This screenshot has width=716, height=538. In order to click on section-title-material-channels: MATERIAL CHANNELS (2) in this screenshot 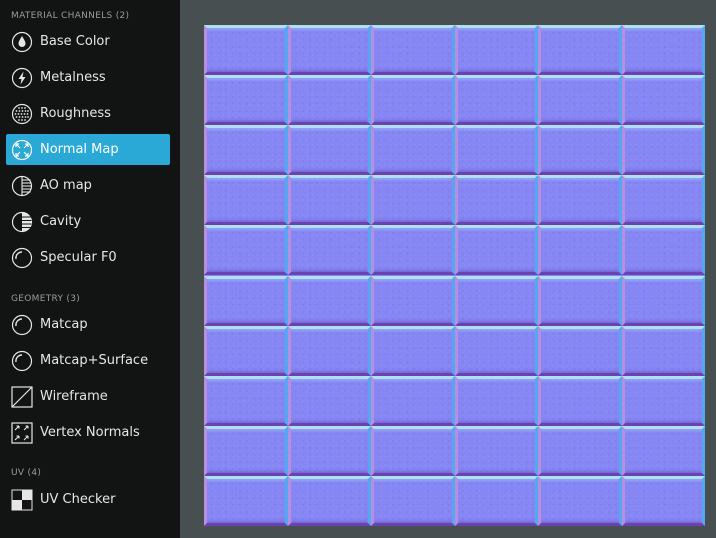, I will do `click(70, 16)`.